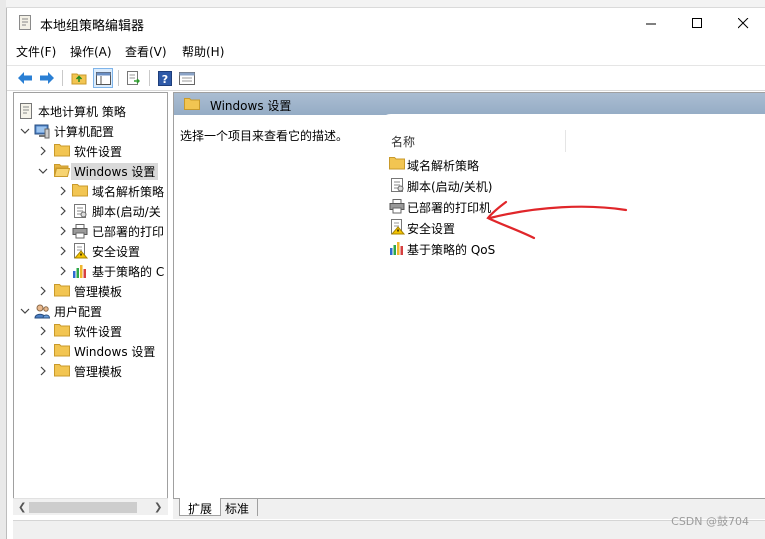 This screenshot has height=539, width=765. I want to click on item-description: 选择一个项目来查看它的描述。, so click(264, 136).